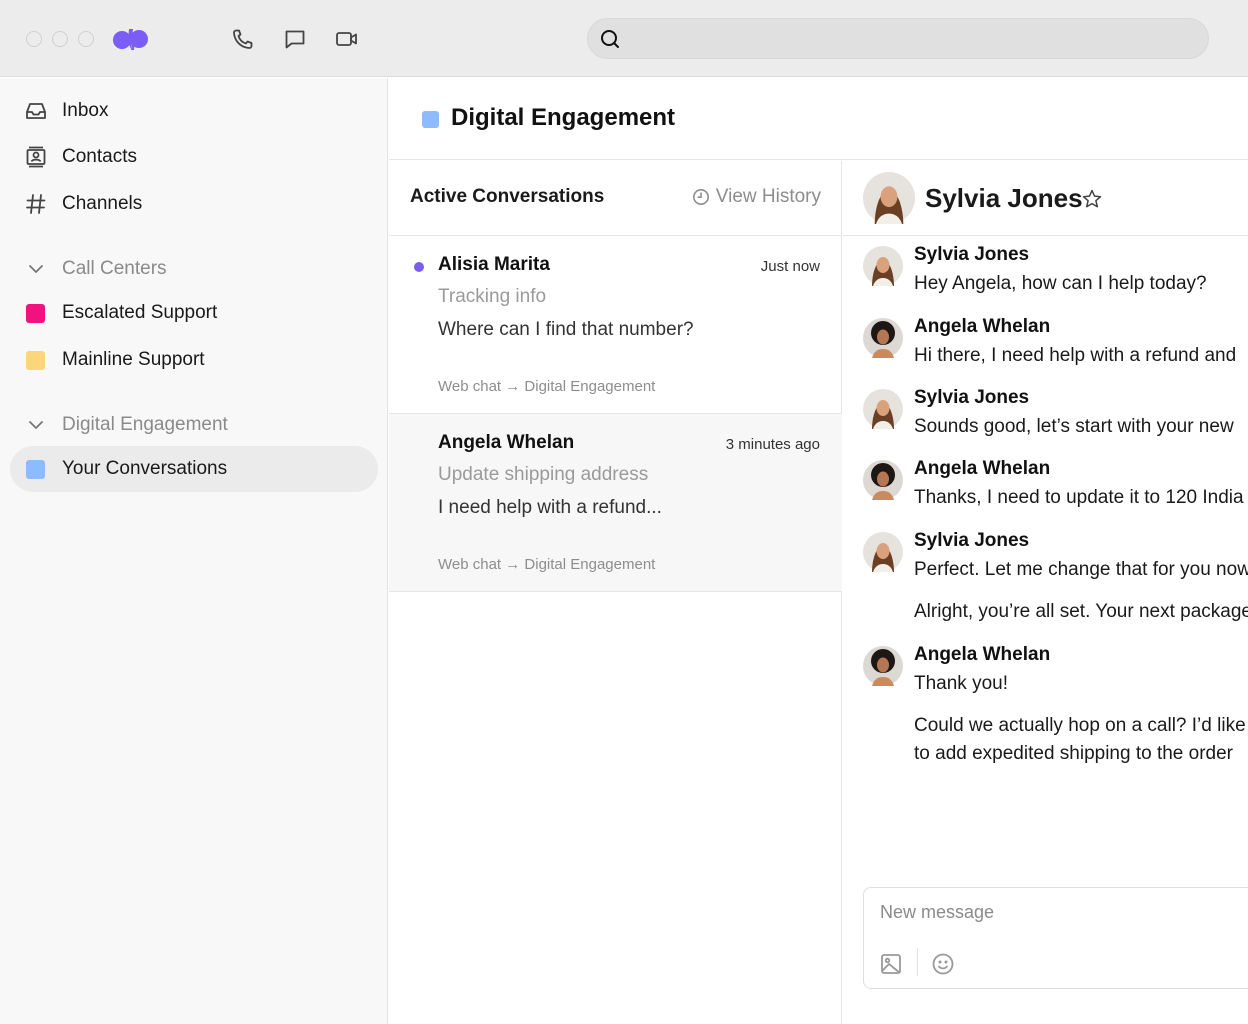 This screenshot has width=1248, height=1024. What do you see at coordinates (1074, 426) in the screenshot?
I see `message-text: Sounds good, let’s start with your new` at bounding box center [1074, 426].